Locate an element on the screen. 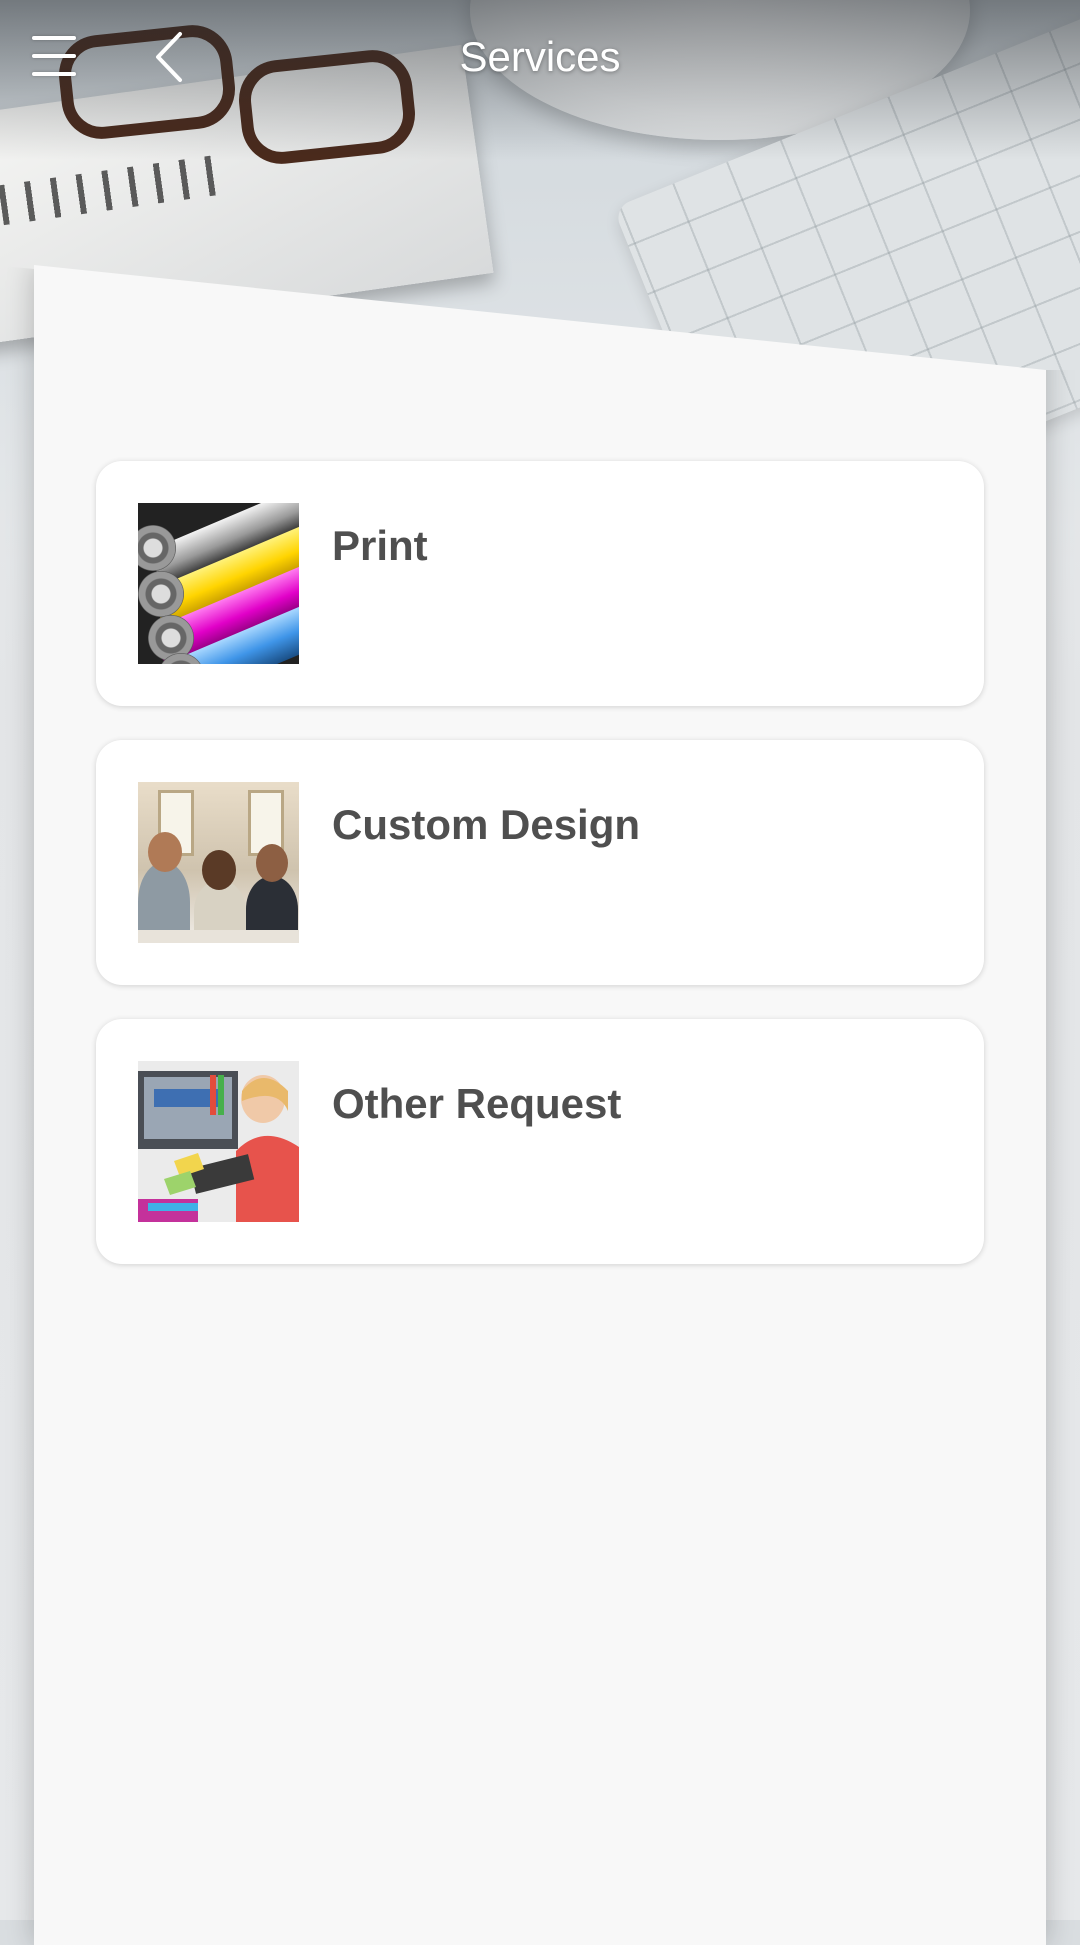 The height and width of the screenshot is (1945, 1080). service-card-other-request: Other Request is located at coordinates (540, 1141).